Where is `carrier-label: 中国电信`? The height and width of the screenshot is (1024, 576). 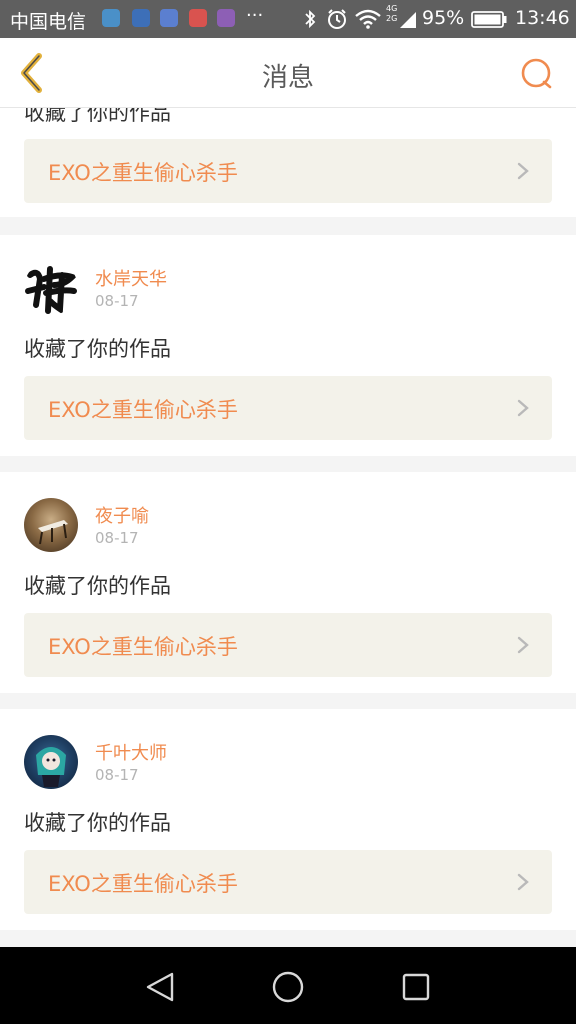
carrier-label: 中国电信 is located at coordinates (48, 22).